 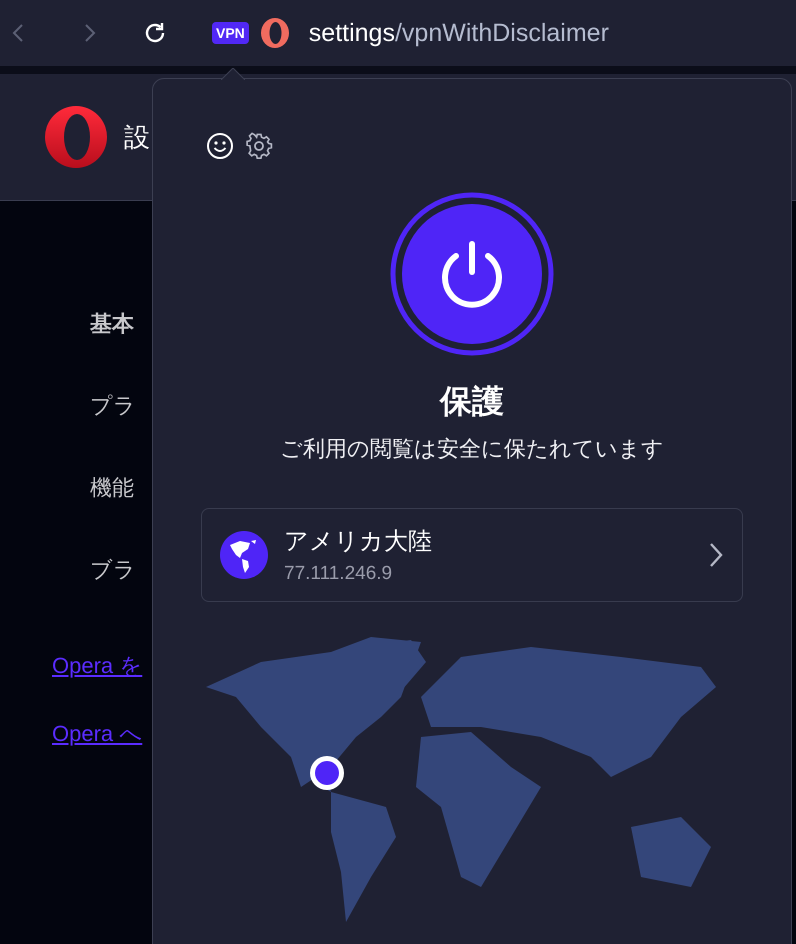 I want to click on location-pin-icon, so click(x=327, y=773).